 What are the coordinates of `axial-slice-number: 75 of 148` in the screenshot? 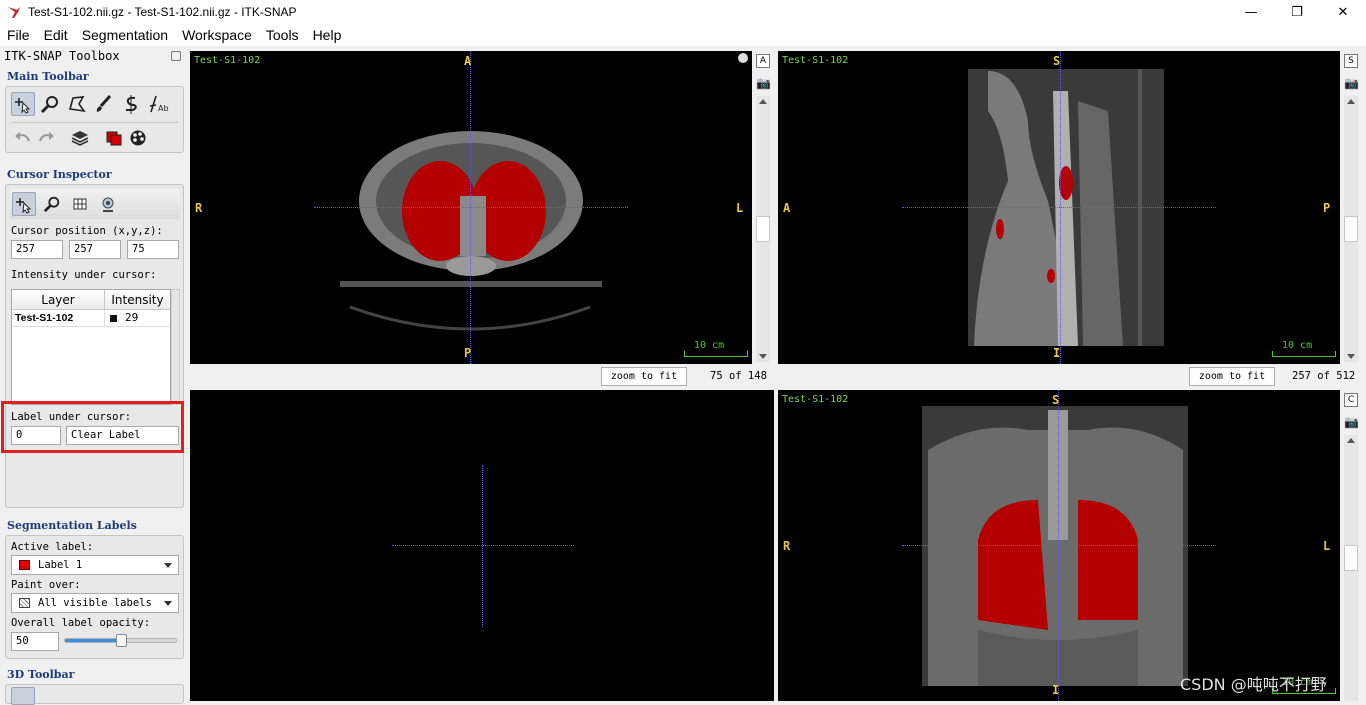 It's located at (738, 376).